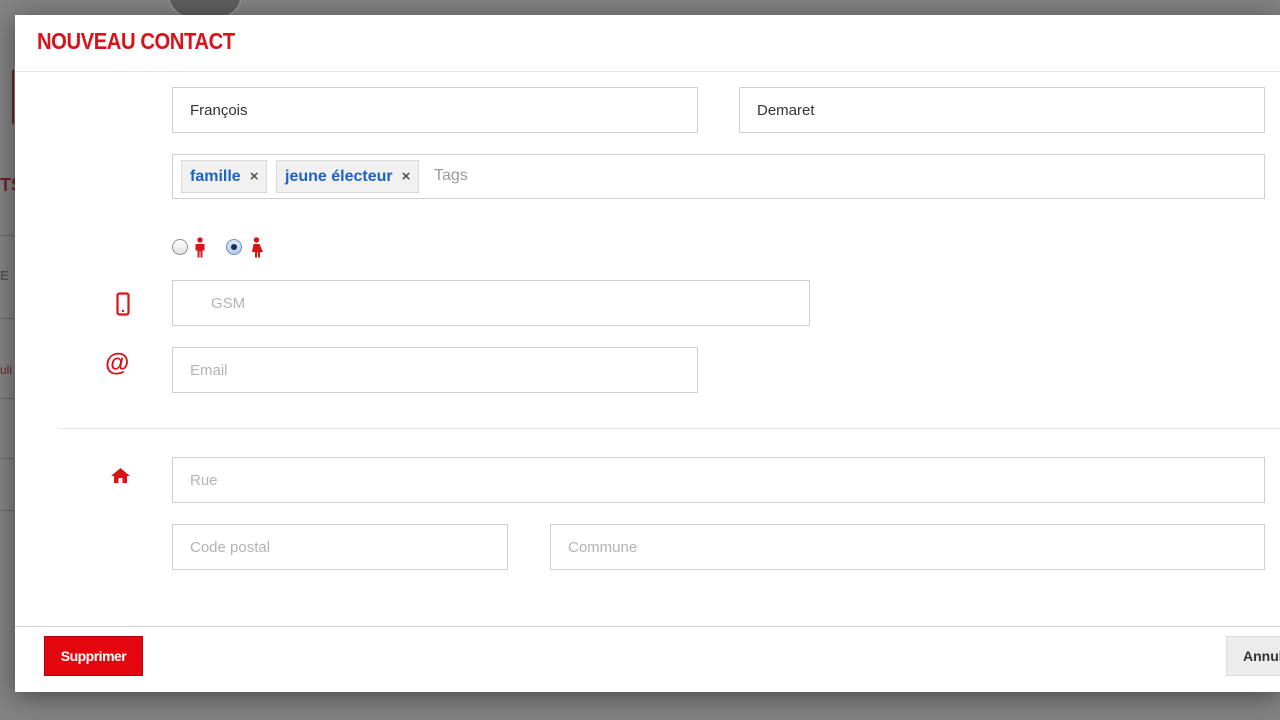 This screenshot has width=1280, height=720. What do you see at coordinates (93, 656) in the screenshot?
I see `delete-button: Supprimer` at bounding box center [93, 656].